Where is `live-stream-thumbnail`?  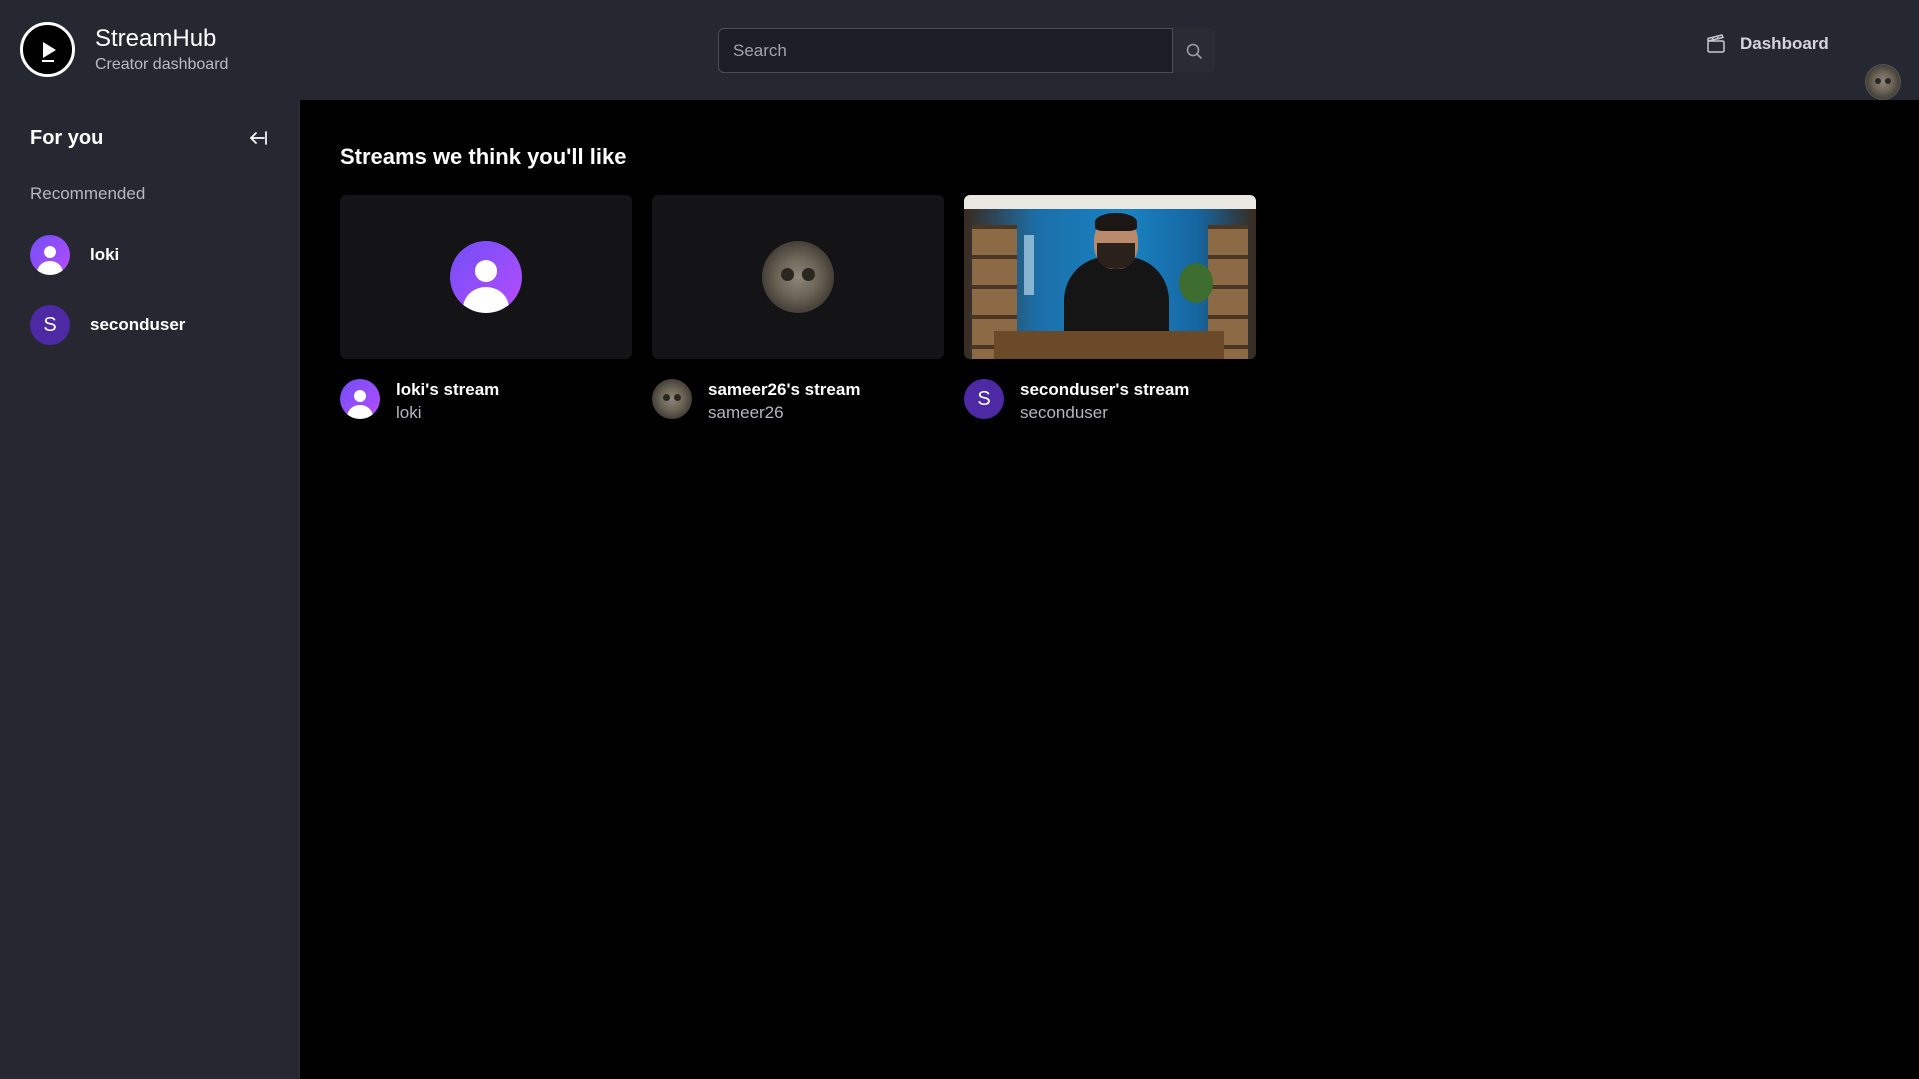 live-stream-thumbnail is located at coordinates (1110, 277).